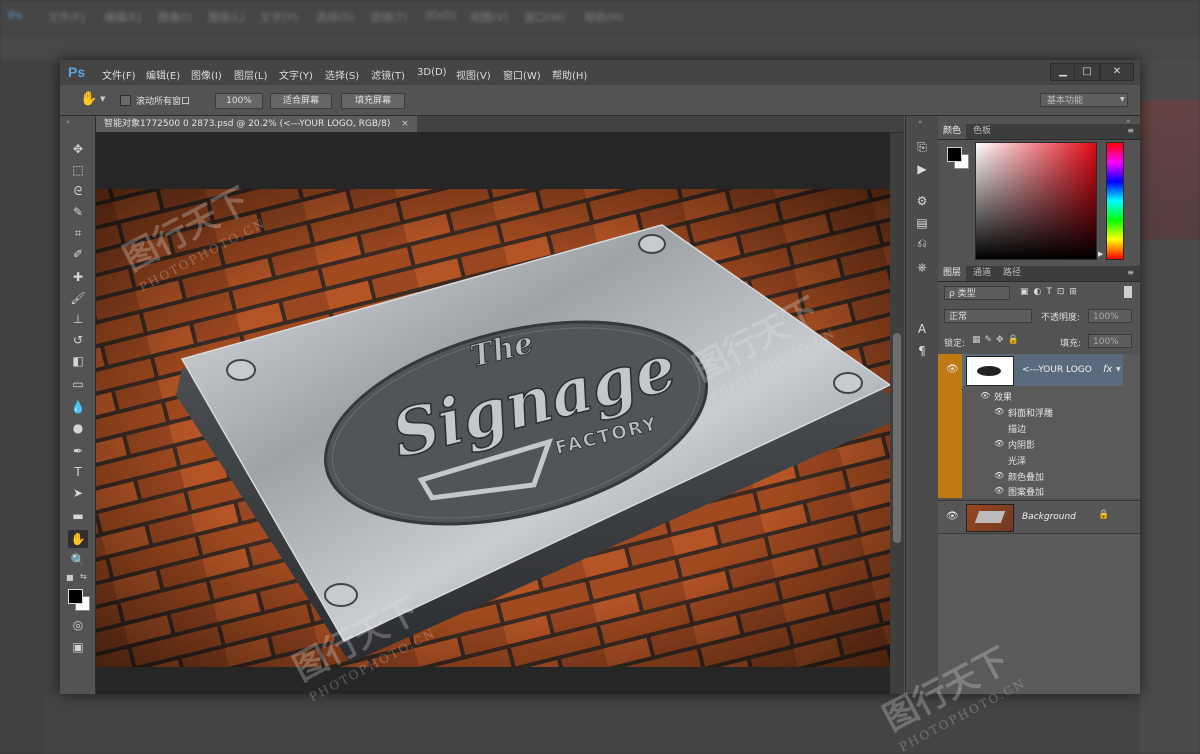 The height and width of the screenshot is (754, 1200). Describe the element at coordinates (125, 100) in the screenshot. I see `scroll-all-windows-checkbox` at that location.